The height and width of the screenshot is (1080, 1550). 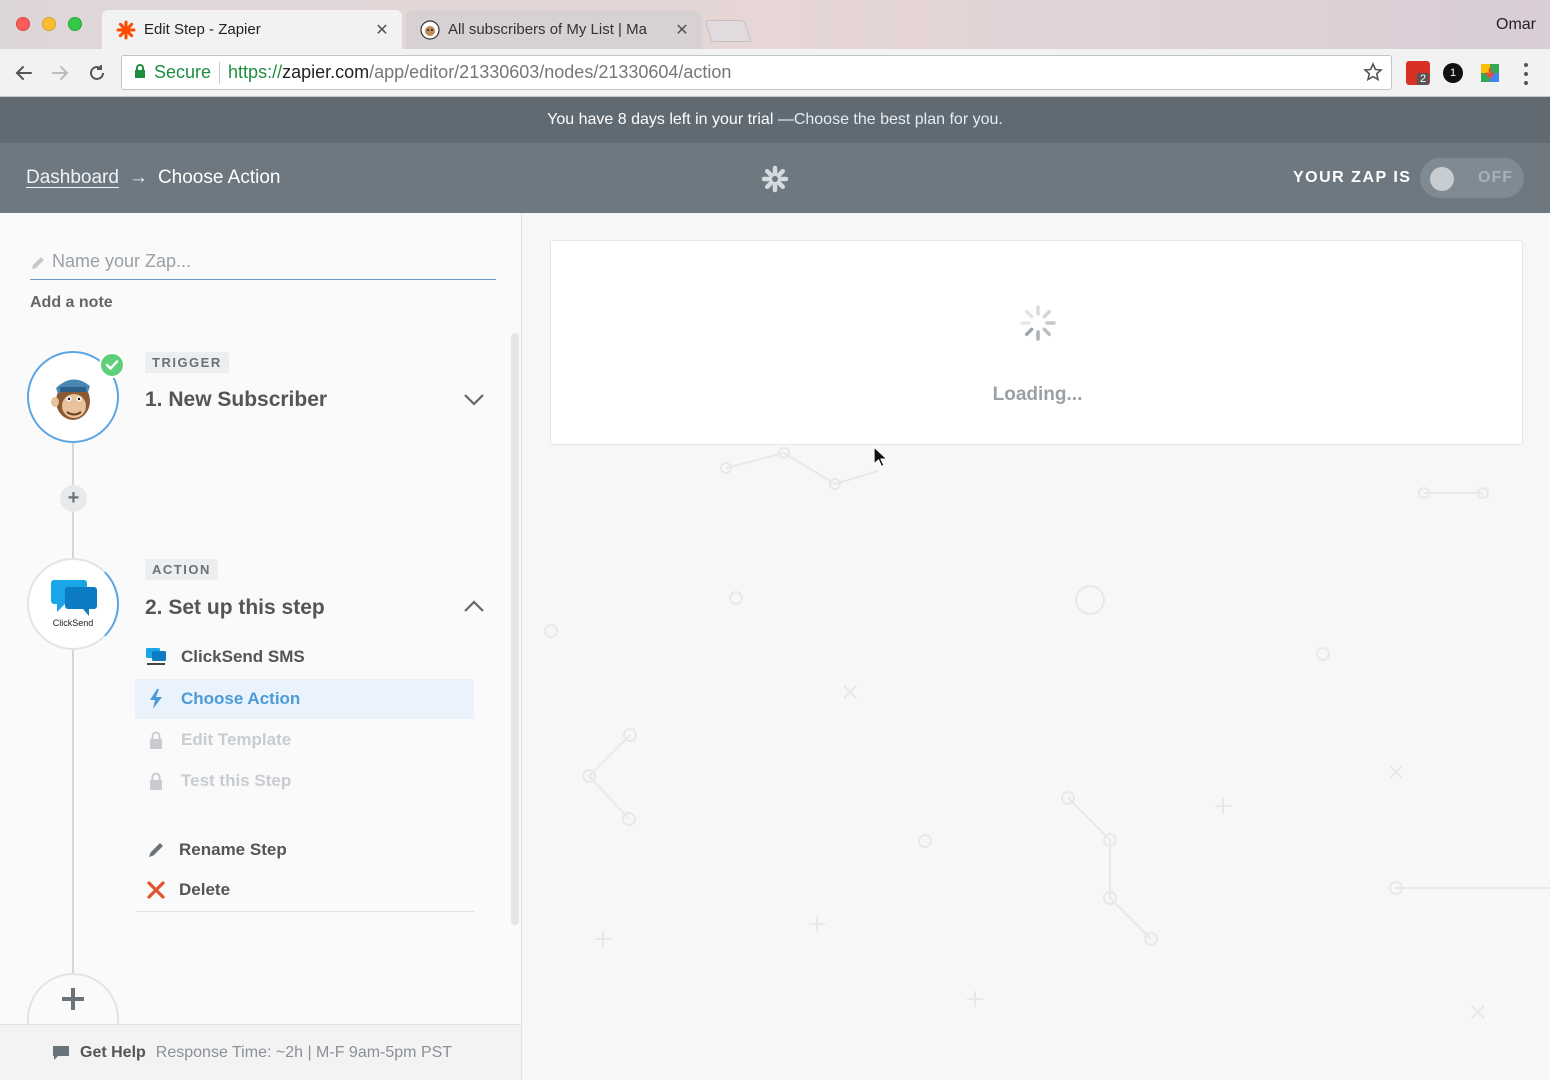 I want to click on substep-choose-app: ClickSend SMS, so click(x=304, y=657).